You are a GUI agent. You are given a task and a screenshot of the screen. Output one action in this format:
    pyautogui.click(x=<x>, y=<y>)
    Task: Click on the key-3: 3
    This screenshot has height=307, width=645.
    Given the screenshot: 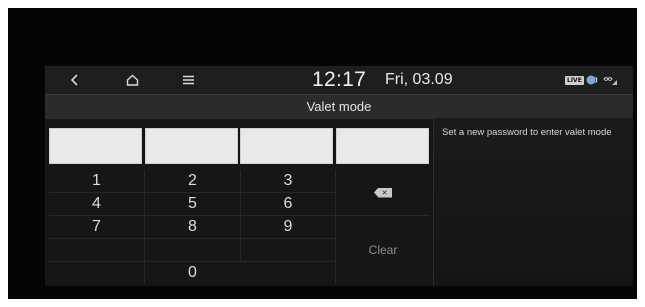 What is the action you would take?
    pyautogui.click(x=288, y=181)
    